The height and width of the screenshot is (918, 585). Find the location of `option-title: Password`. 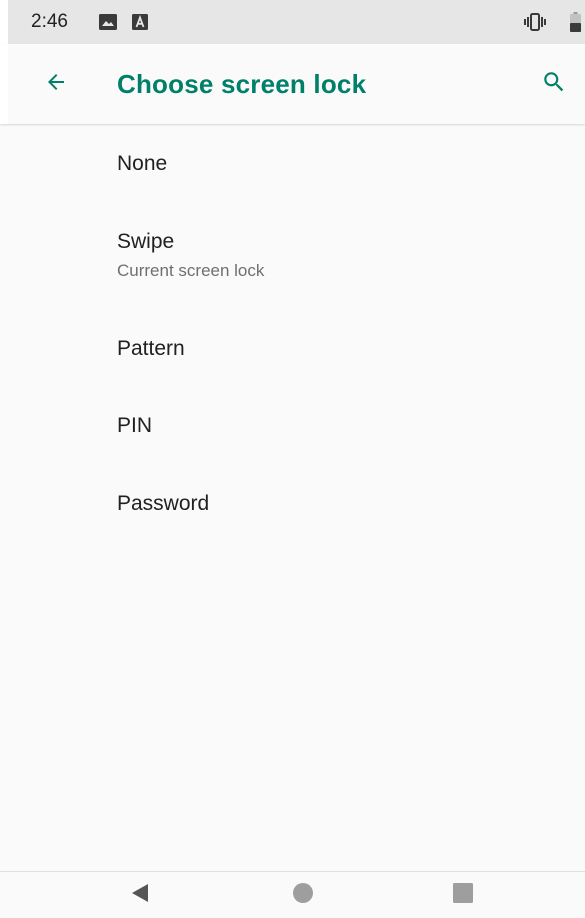

option-title: Password is located at coordinates (163, 503).